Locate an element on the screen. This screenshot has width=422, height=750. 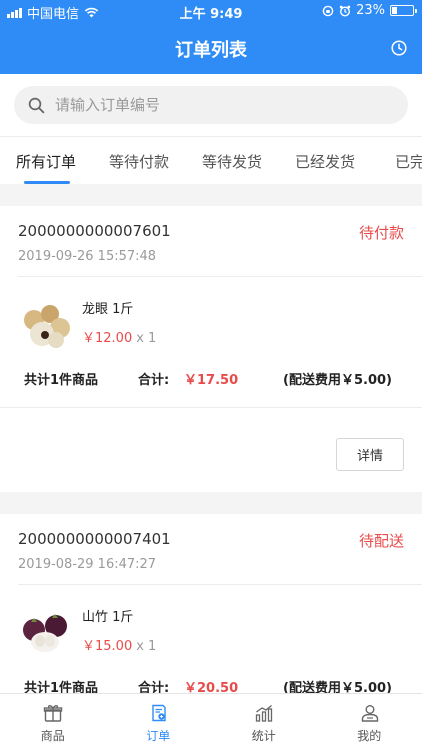
page-title: 订单列表 is located at coordinates (211, 50).